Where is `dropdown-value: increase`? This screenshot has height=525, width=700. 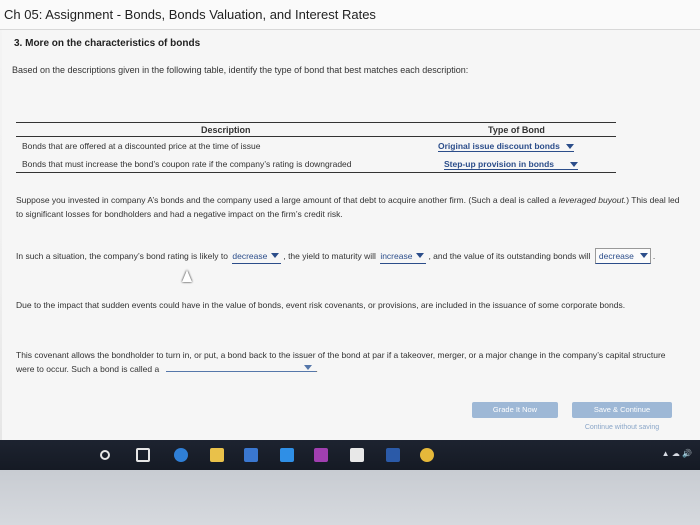 dropdown-value: increase is located at coordinates (396, 256).